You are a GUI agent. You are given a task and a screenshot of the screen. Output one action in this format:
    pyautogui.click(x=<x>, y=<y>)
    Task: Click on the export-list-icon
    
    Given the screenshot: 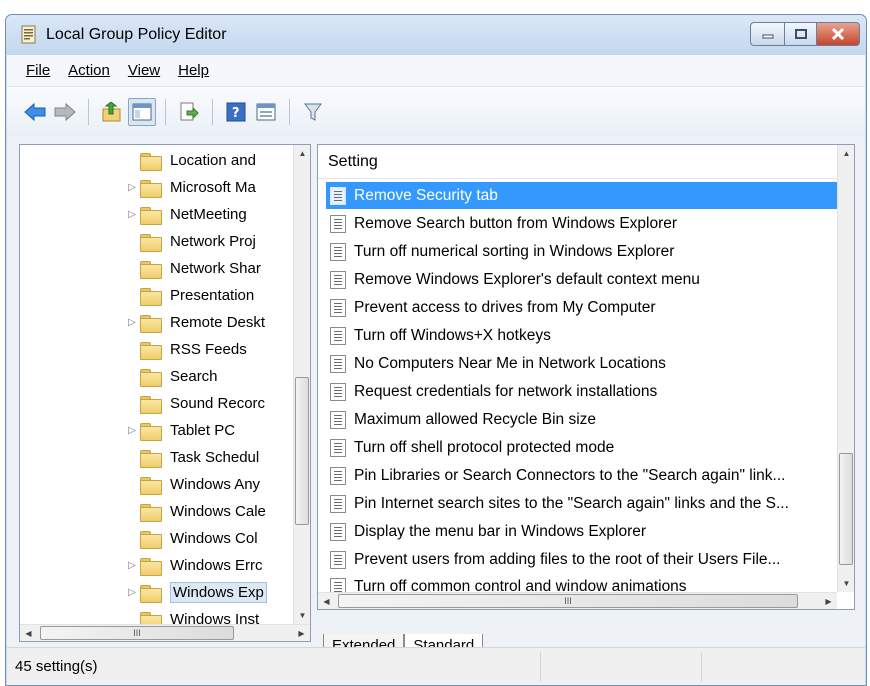 What is the action you would take?
    pyautogui.click(x=189, y=111)
    